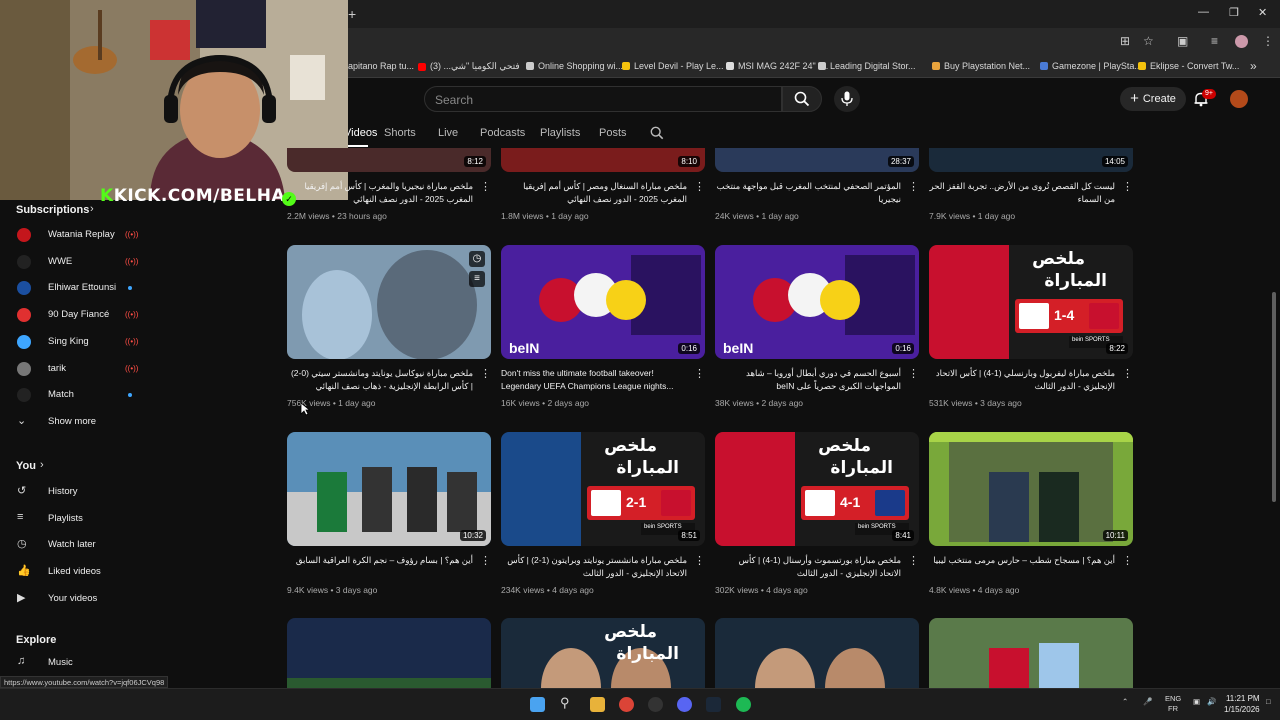 This screenshot has width=1280, height=720. I want to click on sidebar-item-history: ↺ History, so click(80, 492).